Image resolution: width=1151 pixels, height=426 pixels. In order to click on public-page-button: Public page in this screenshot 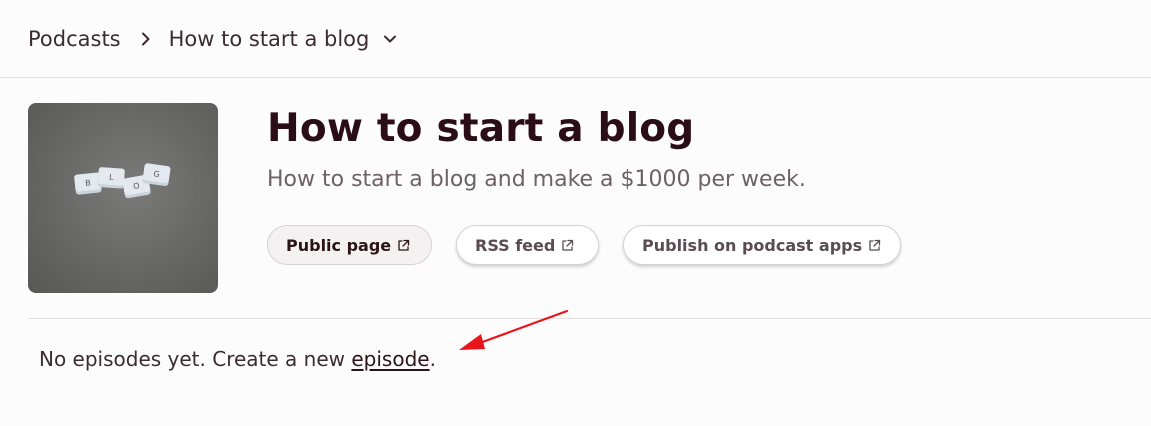, I will do `click(349, 245)`.